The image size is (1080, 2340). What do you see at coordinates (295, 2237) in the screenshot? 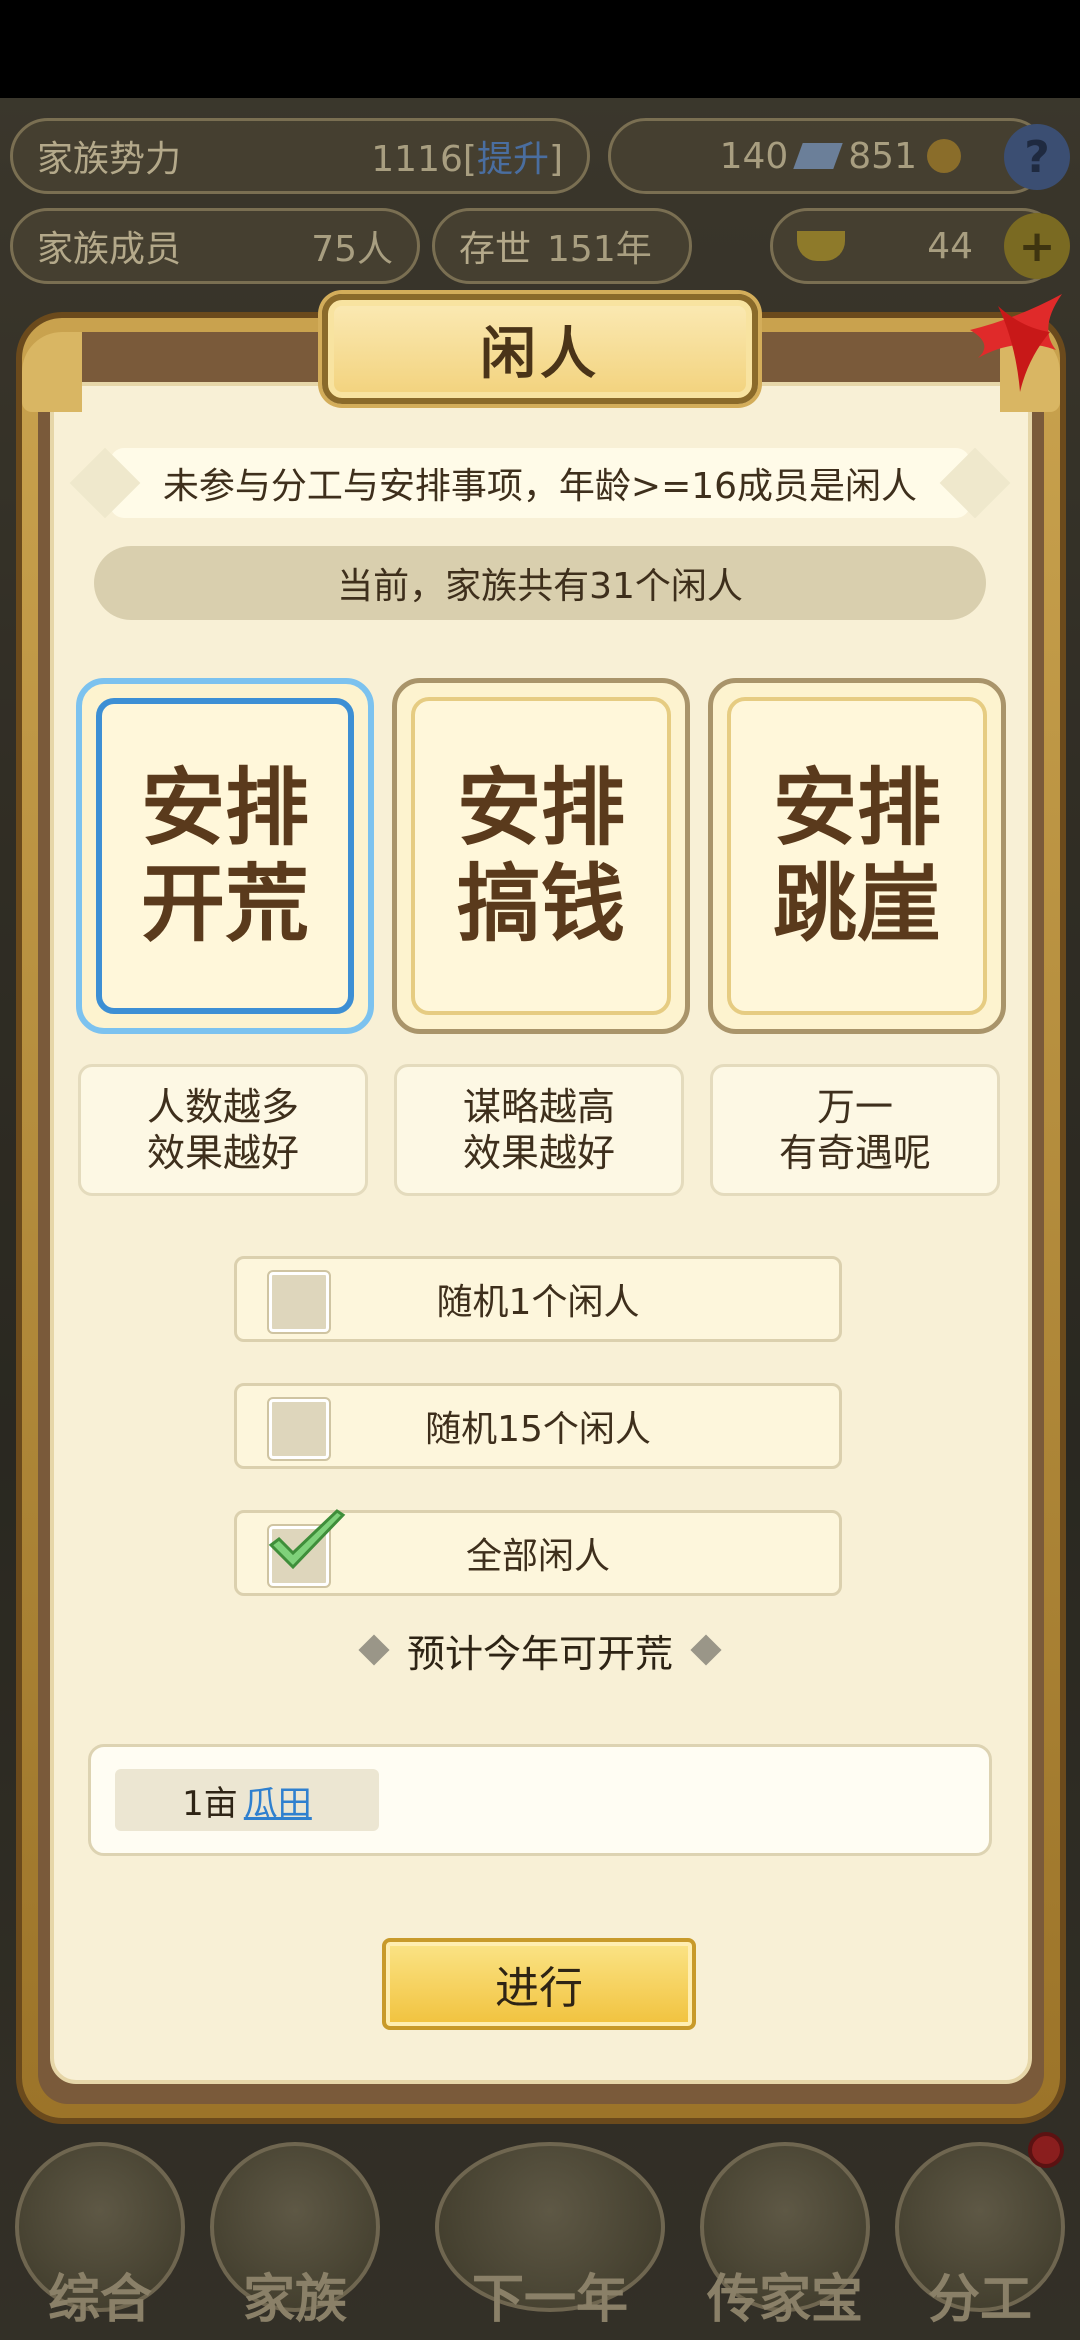
I see `nav-family: 家族` at bounding box center [295, 2237].